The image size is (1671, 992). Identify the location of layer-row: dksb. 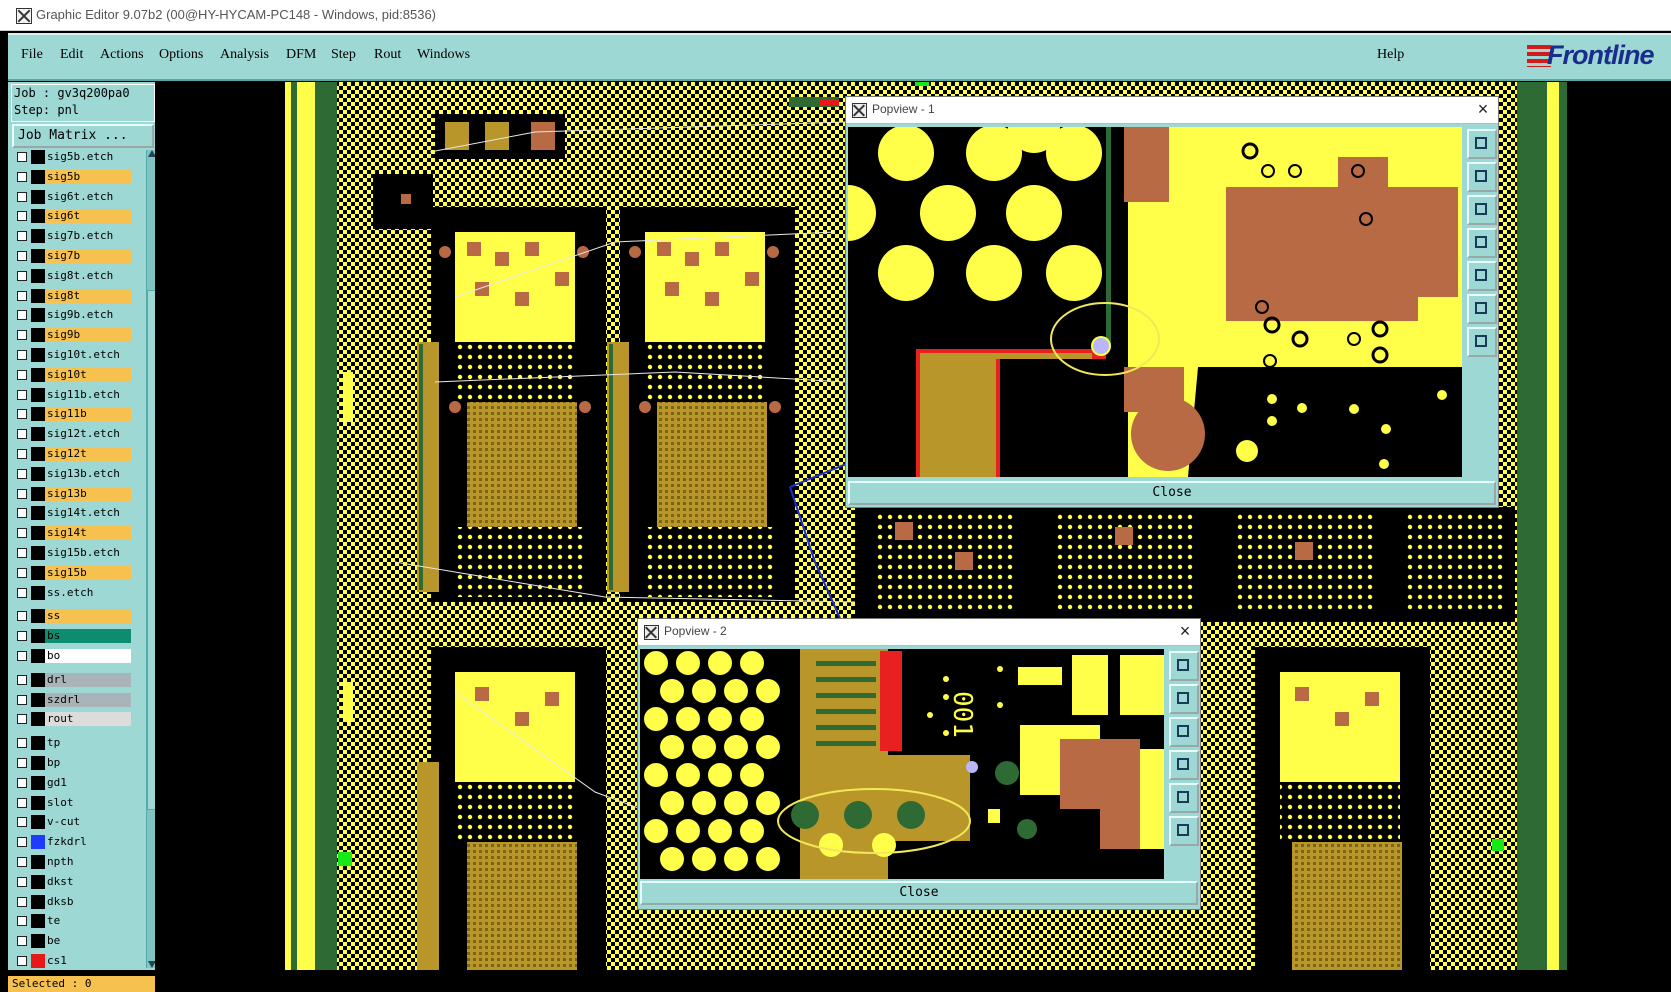
(72, 901).